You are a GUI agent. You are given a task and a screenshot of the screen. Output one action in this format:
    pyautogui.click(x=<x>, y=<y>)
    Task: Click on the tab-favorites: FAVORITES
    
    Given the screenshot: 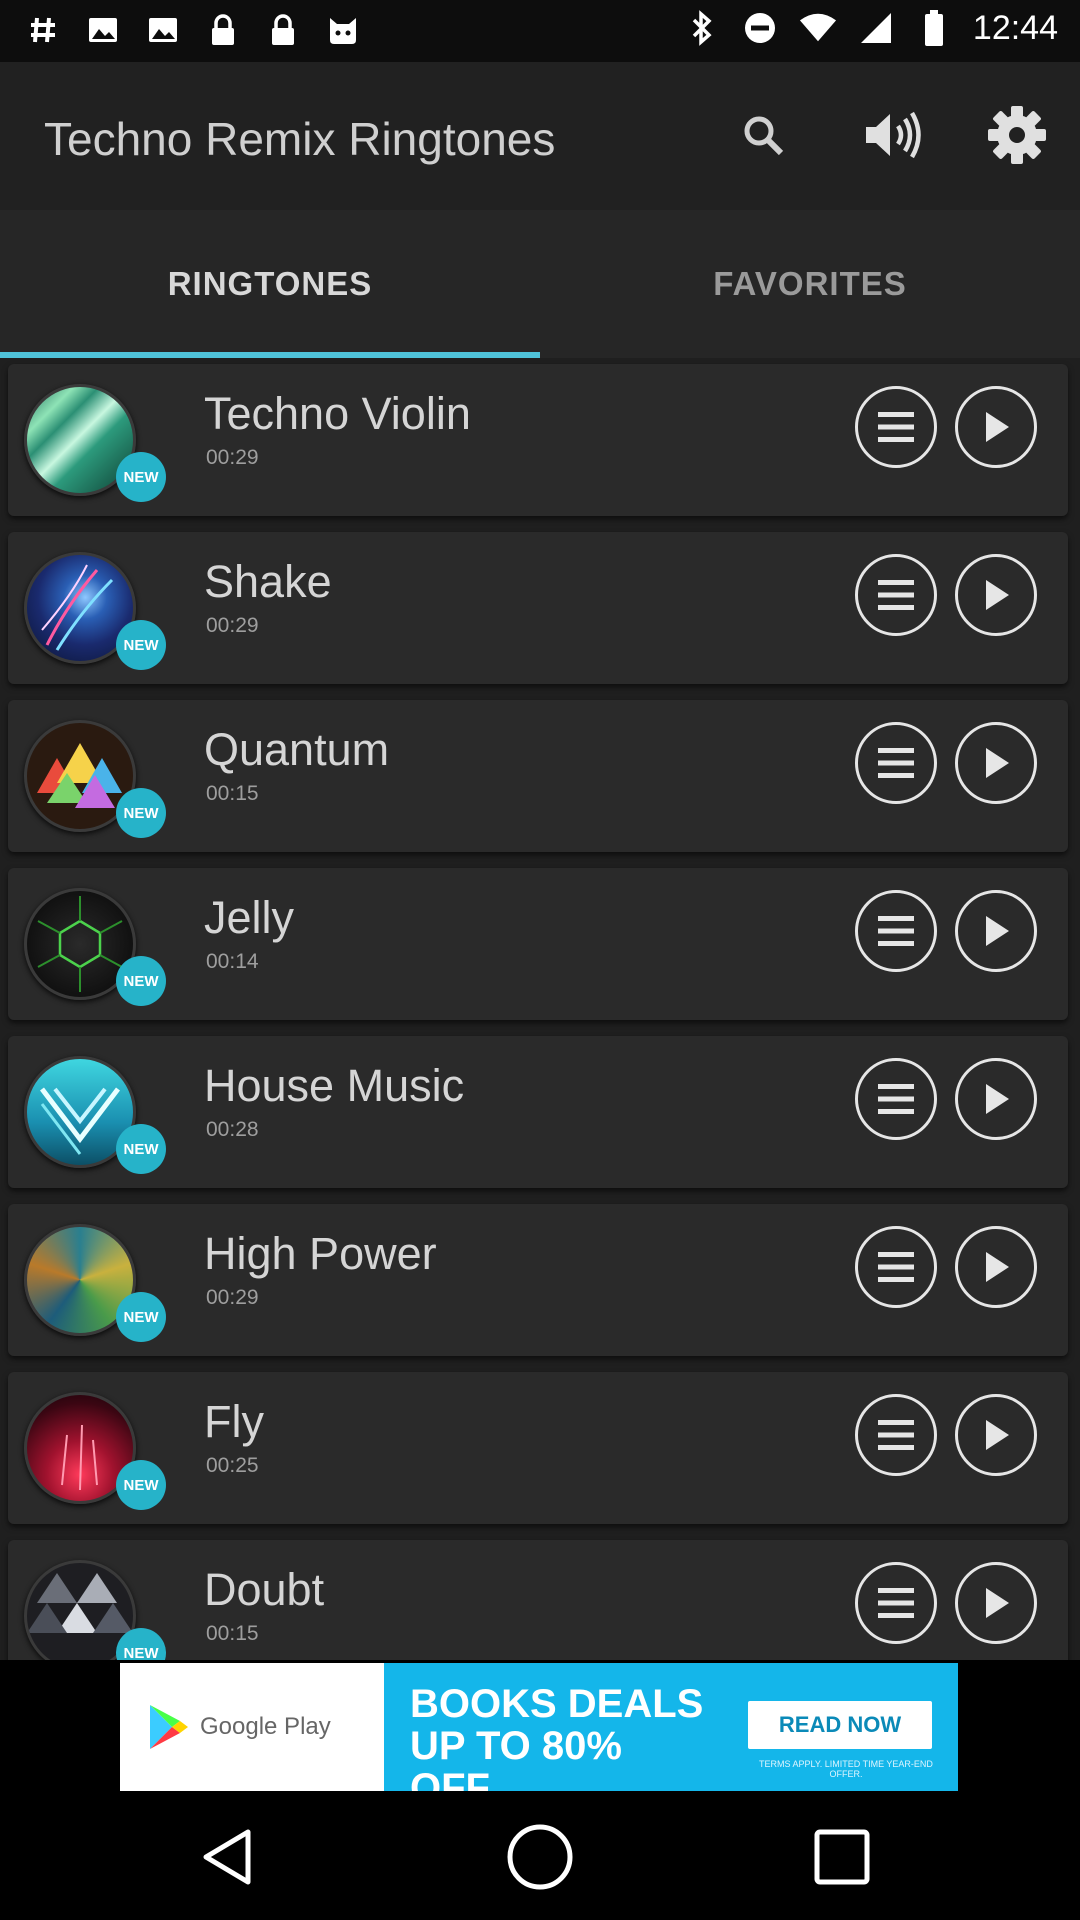 What is the action you would take?
    pyautogui.click(x=810, y=284)
    